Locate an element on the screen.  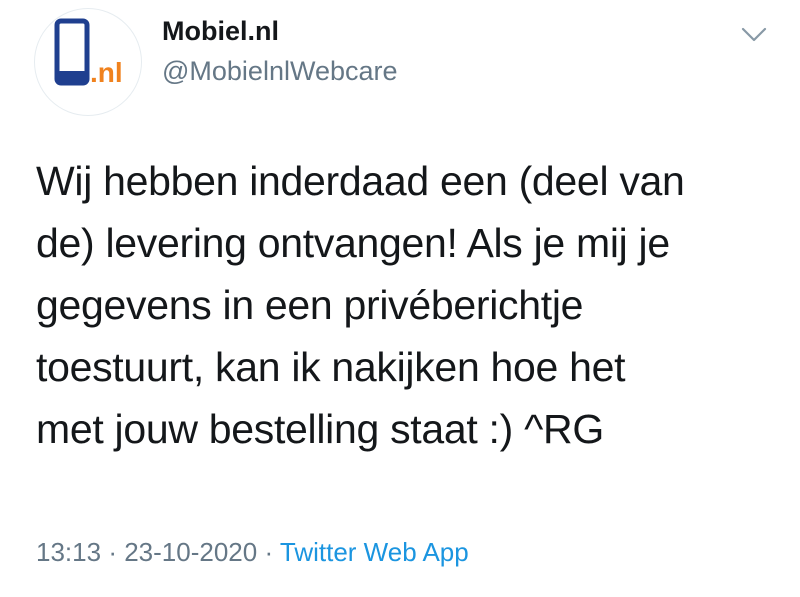
tweet-text-line: toestuurt, kan ik nakijken hoe het is located at coordinates (331, 367).